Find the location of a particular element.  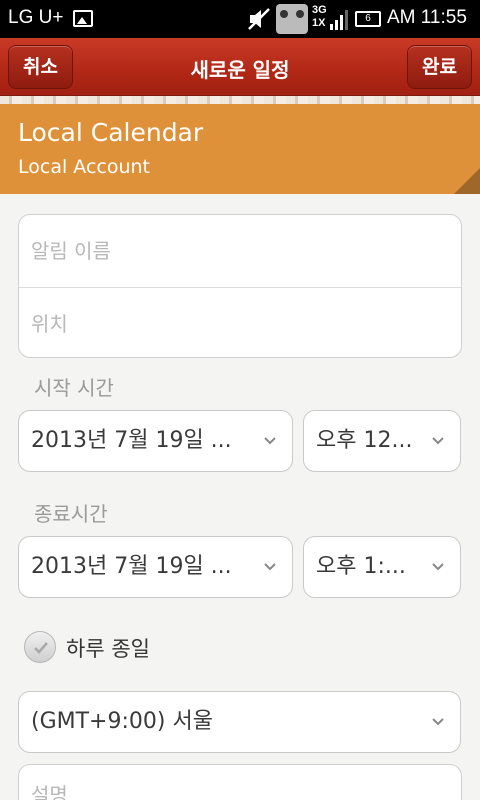

event-name-field: 알림 이름 is located at coordinates (240, 251).